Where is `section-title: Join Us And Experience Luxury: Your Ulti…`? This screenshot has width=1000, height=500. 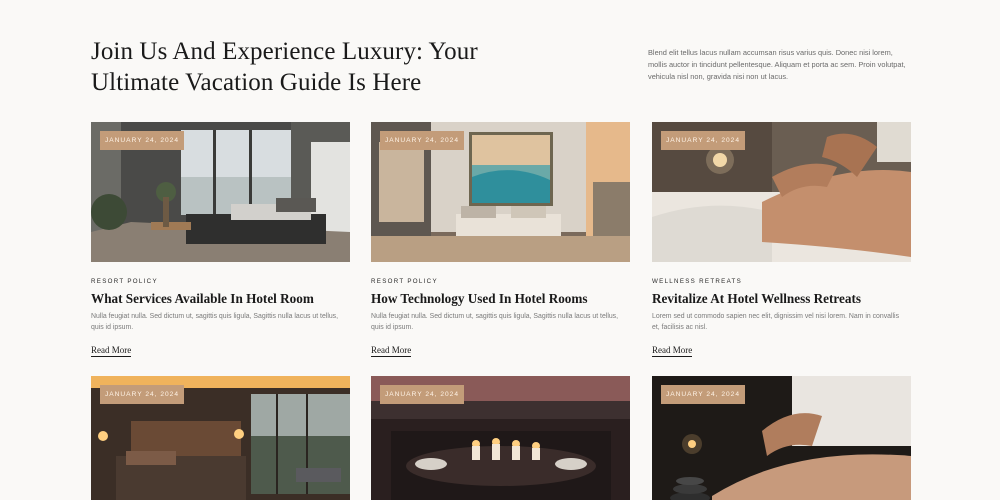 section-title: Join Us And Experience Luxury: Your Ulti… is located at coordinates (284, 67).